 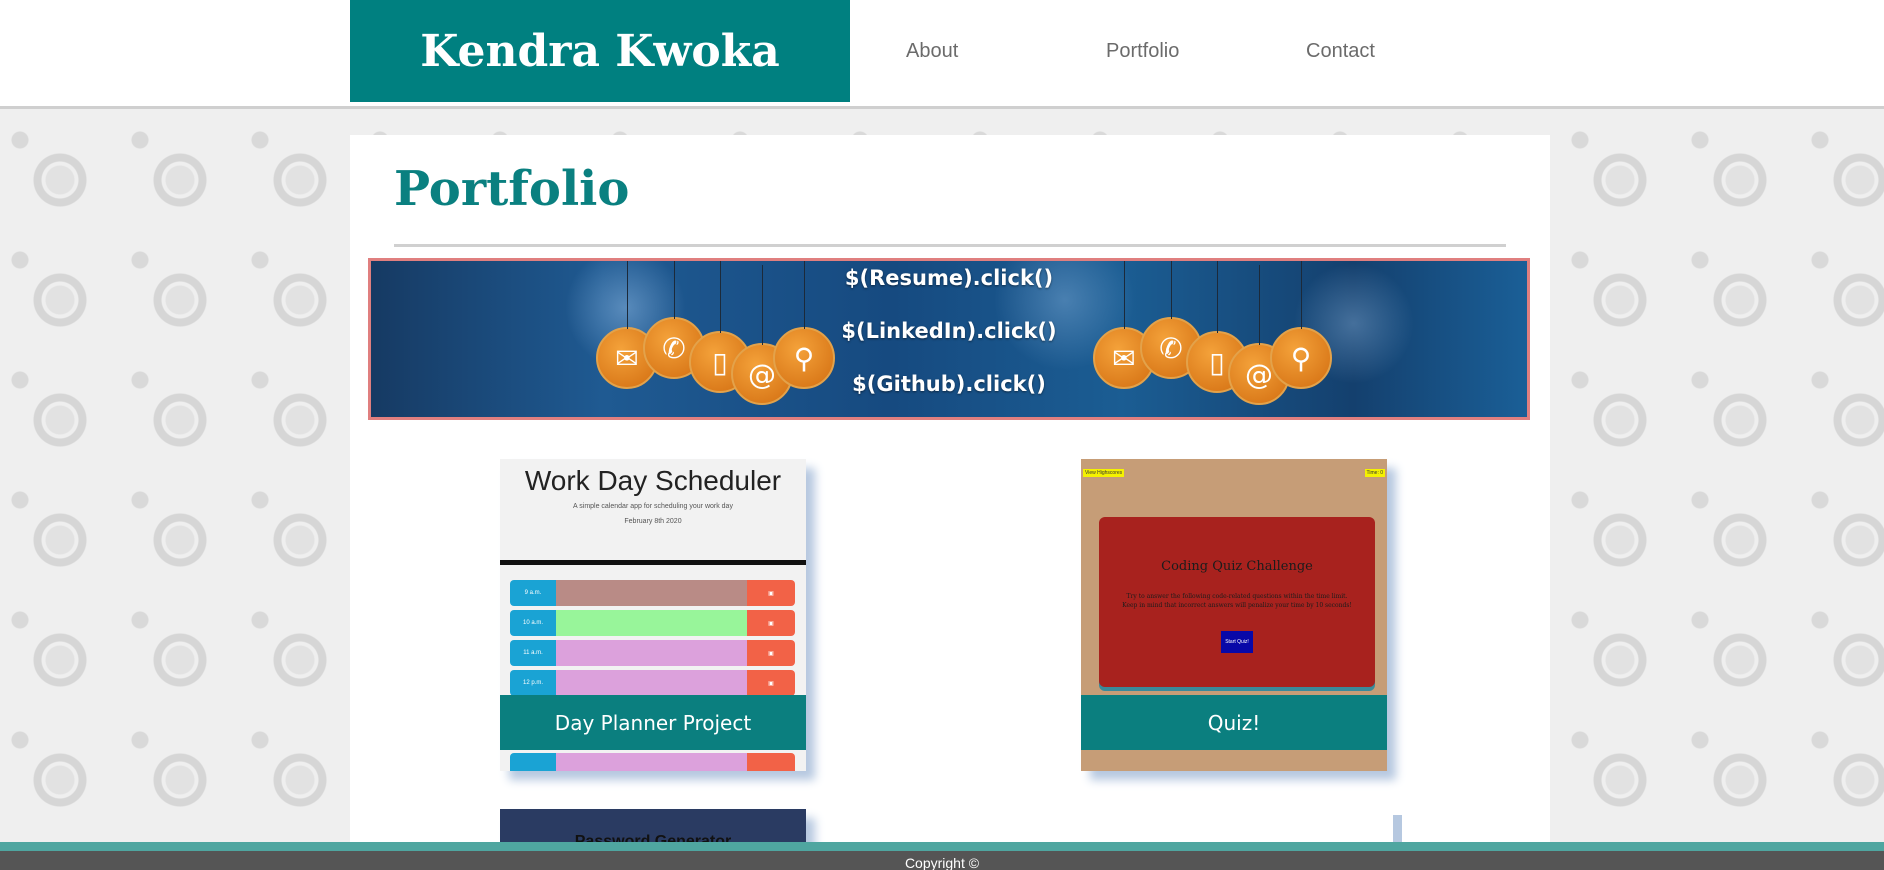 What do you see at coordinates (653, 521) in the screenshot?
I see `preview-date: February 8th 2020` at bounding box center [653, 521].